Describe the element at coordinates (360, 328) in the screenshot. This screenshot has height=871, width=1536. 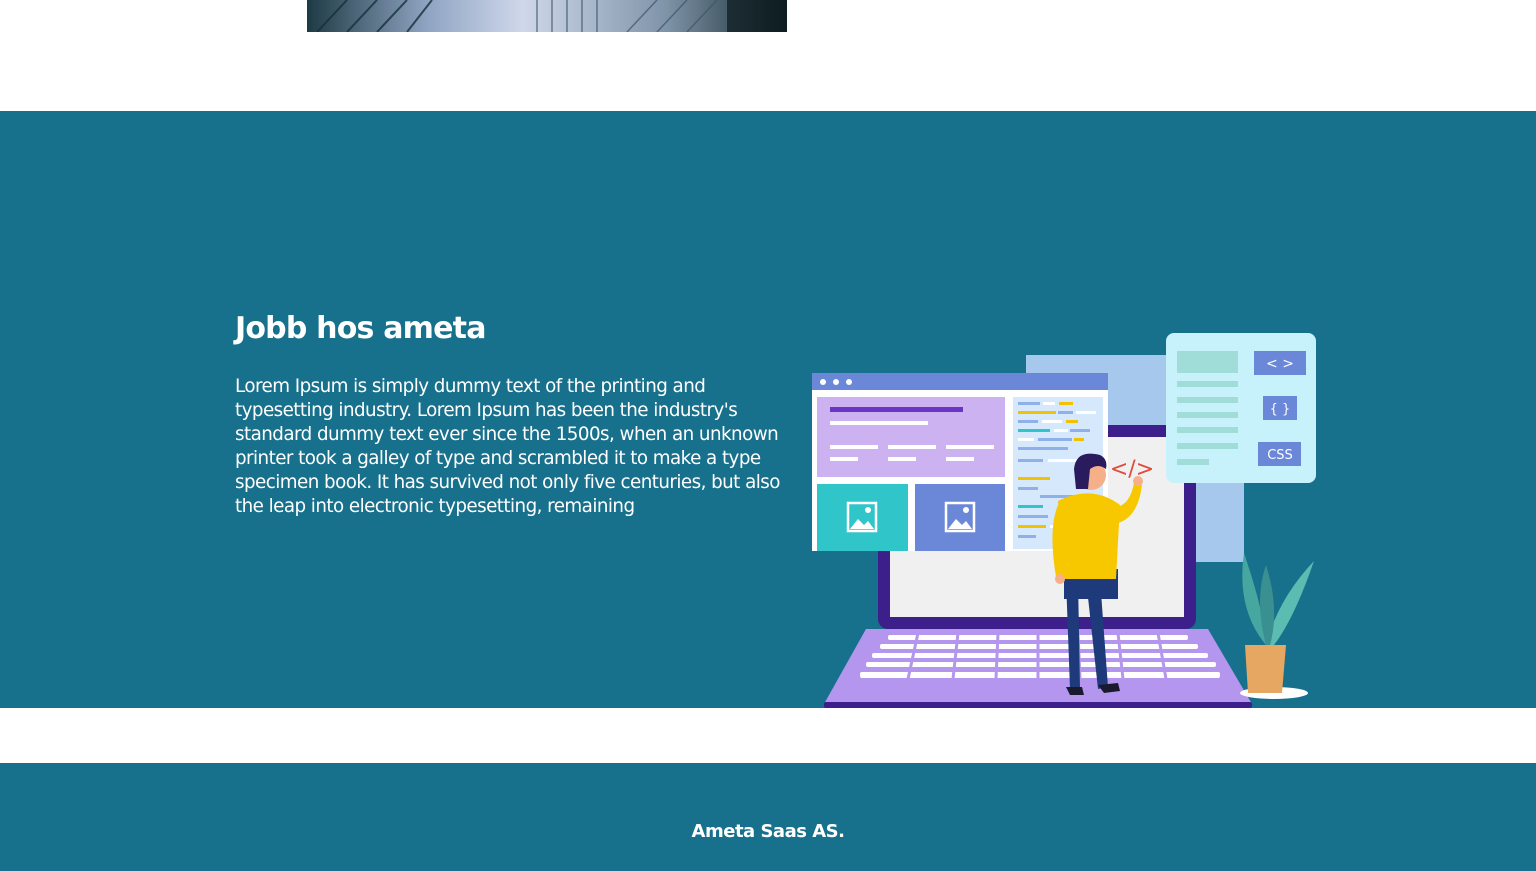
I see `jobs-heading: Jobb hos ameta` at that location.